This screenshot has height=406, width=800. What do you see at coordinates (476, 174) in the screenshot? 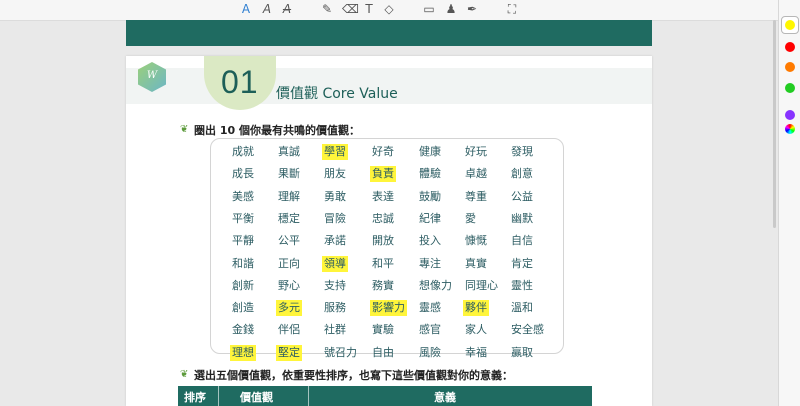
I see `value-word: 卓越` at bounding box center [476, 174].